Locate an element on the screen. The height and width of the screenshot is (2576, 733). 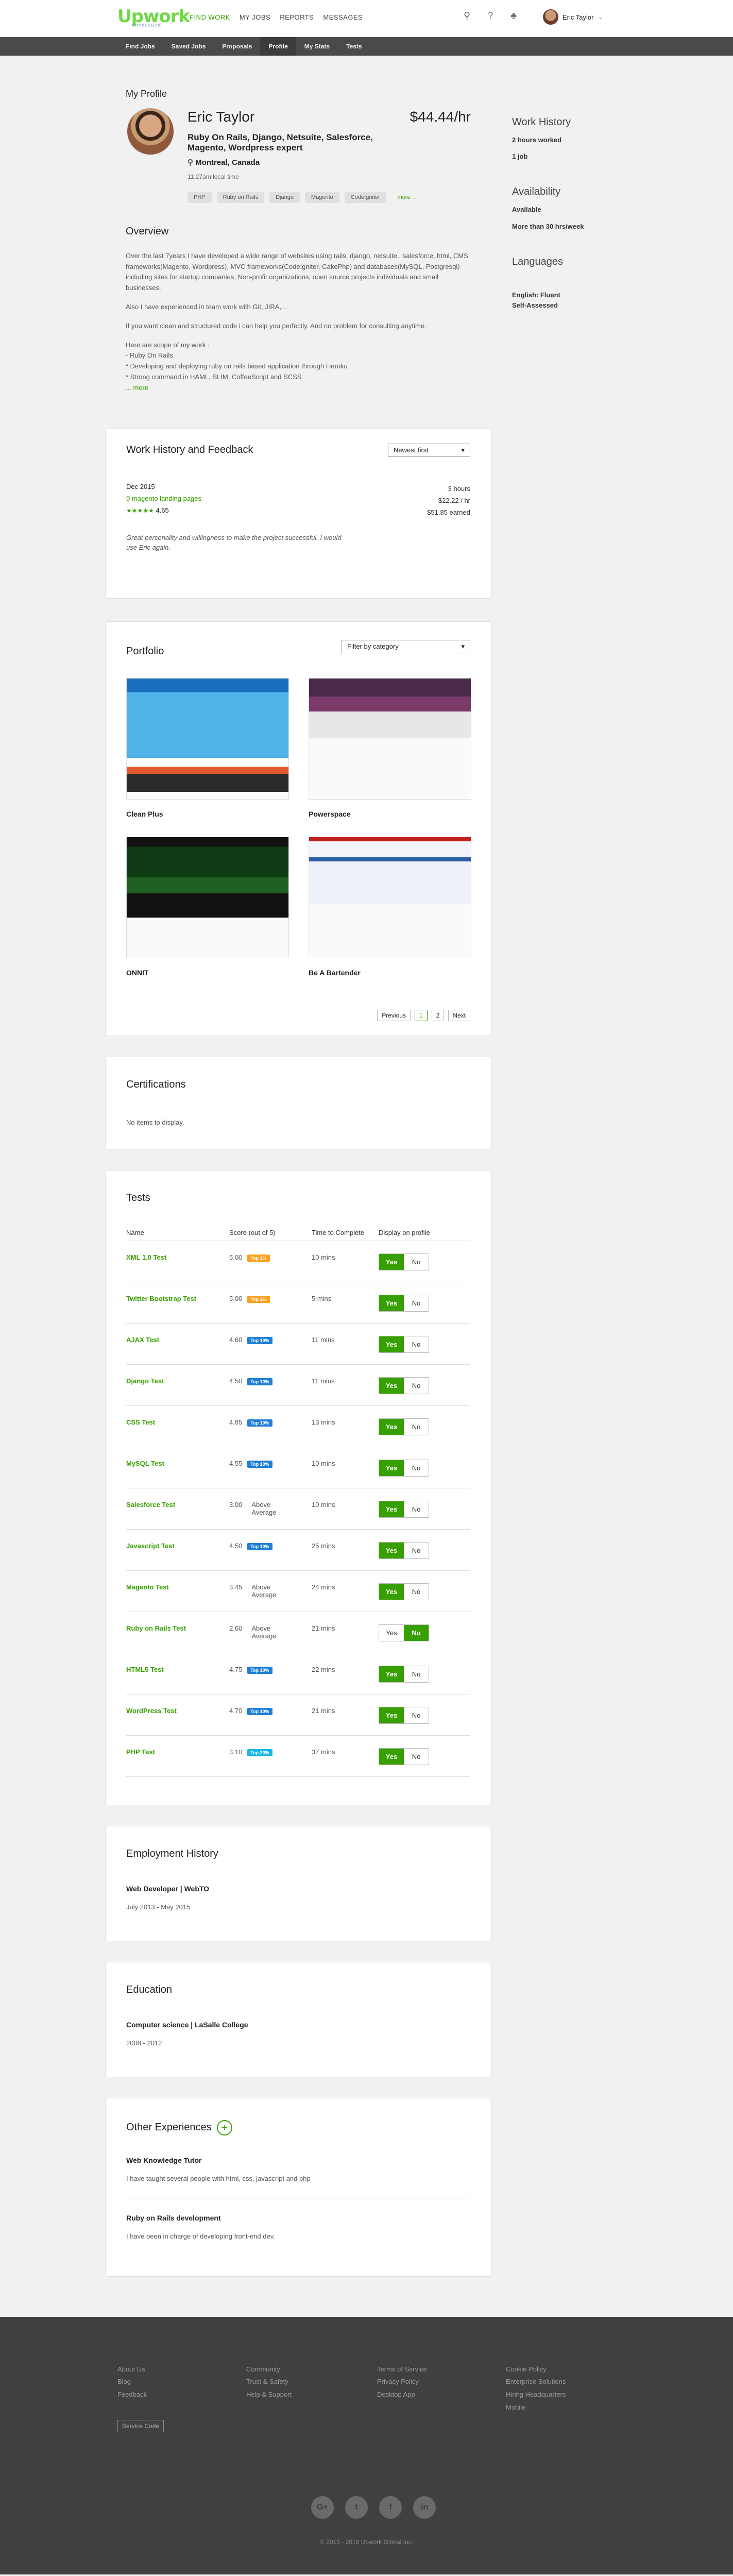
pager-previous: Previous is located at coordinates (394, 1015).